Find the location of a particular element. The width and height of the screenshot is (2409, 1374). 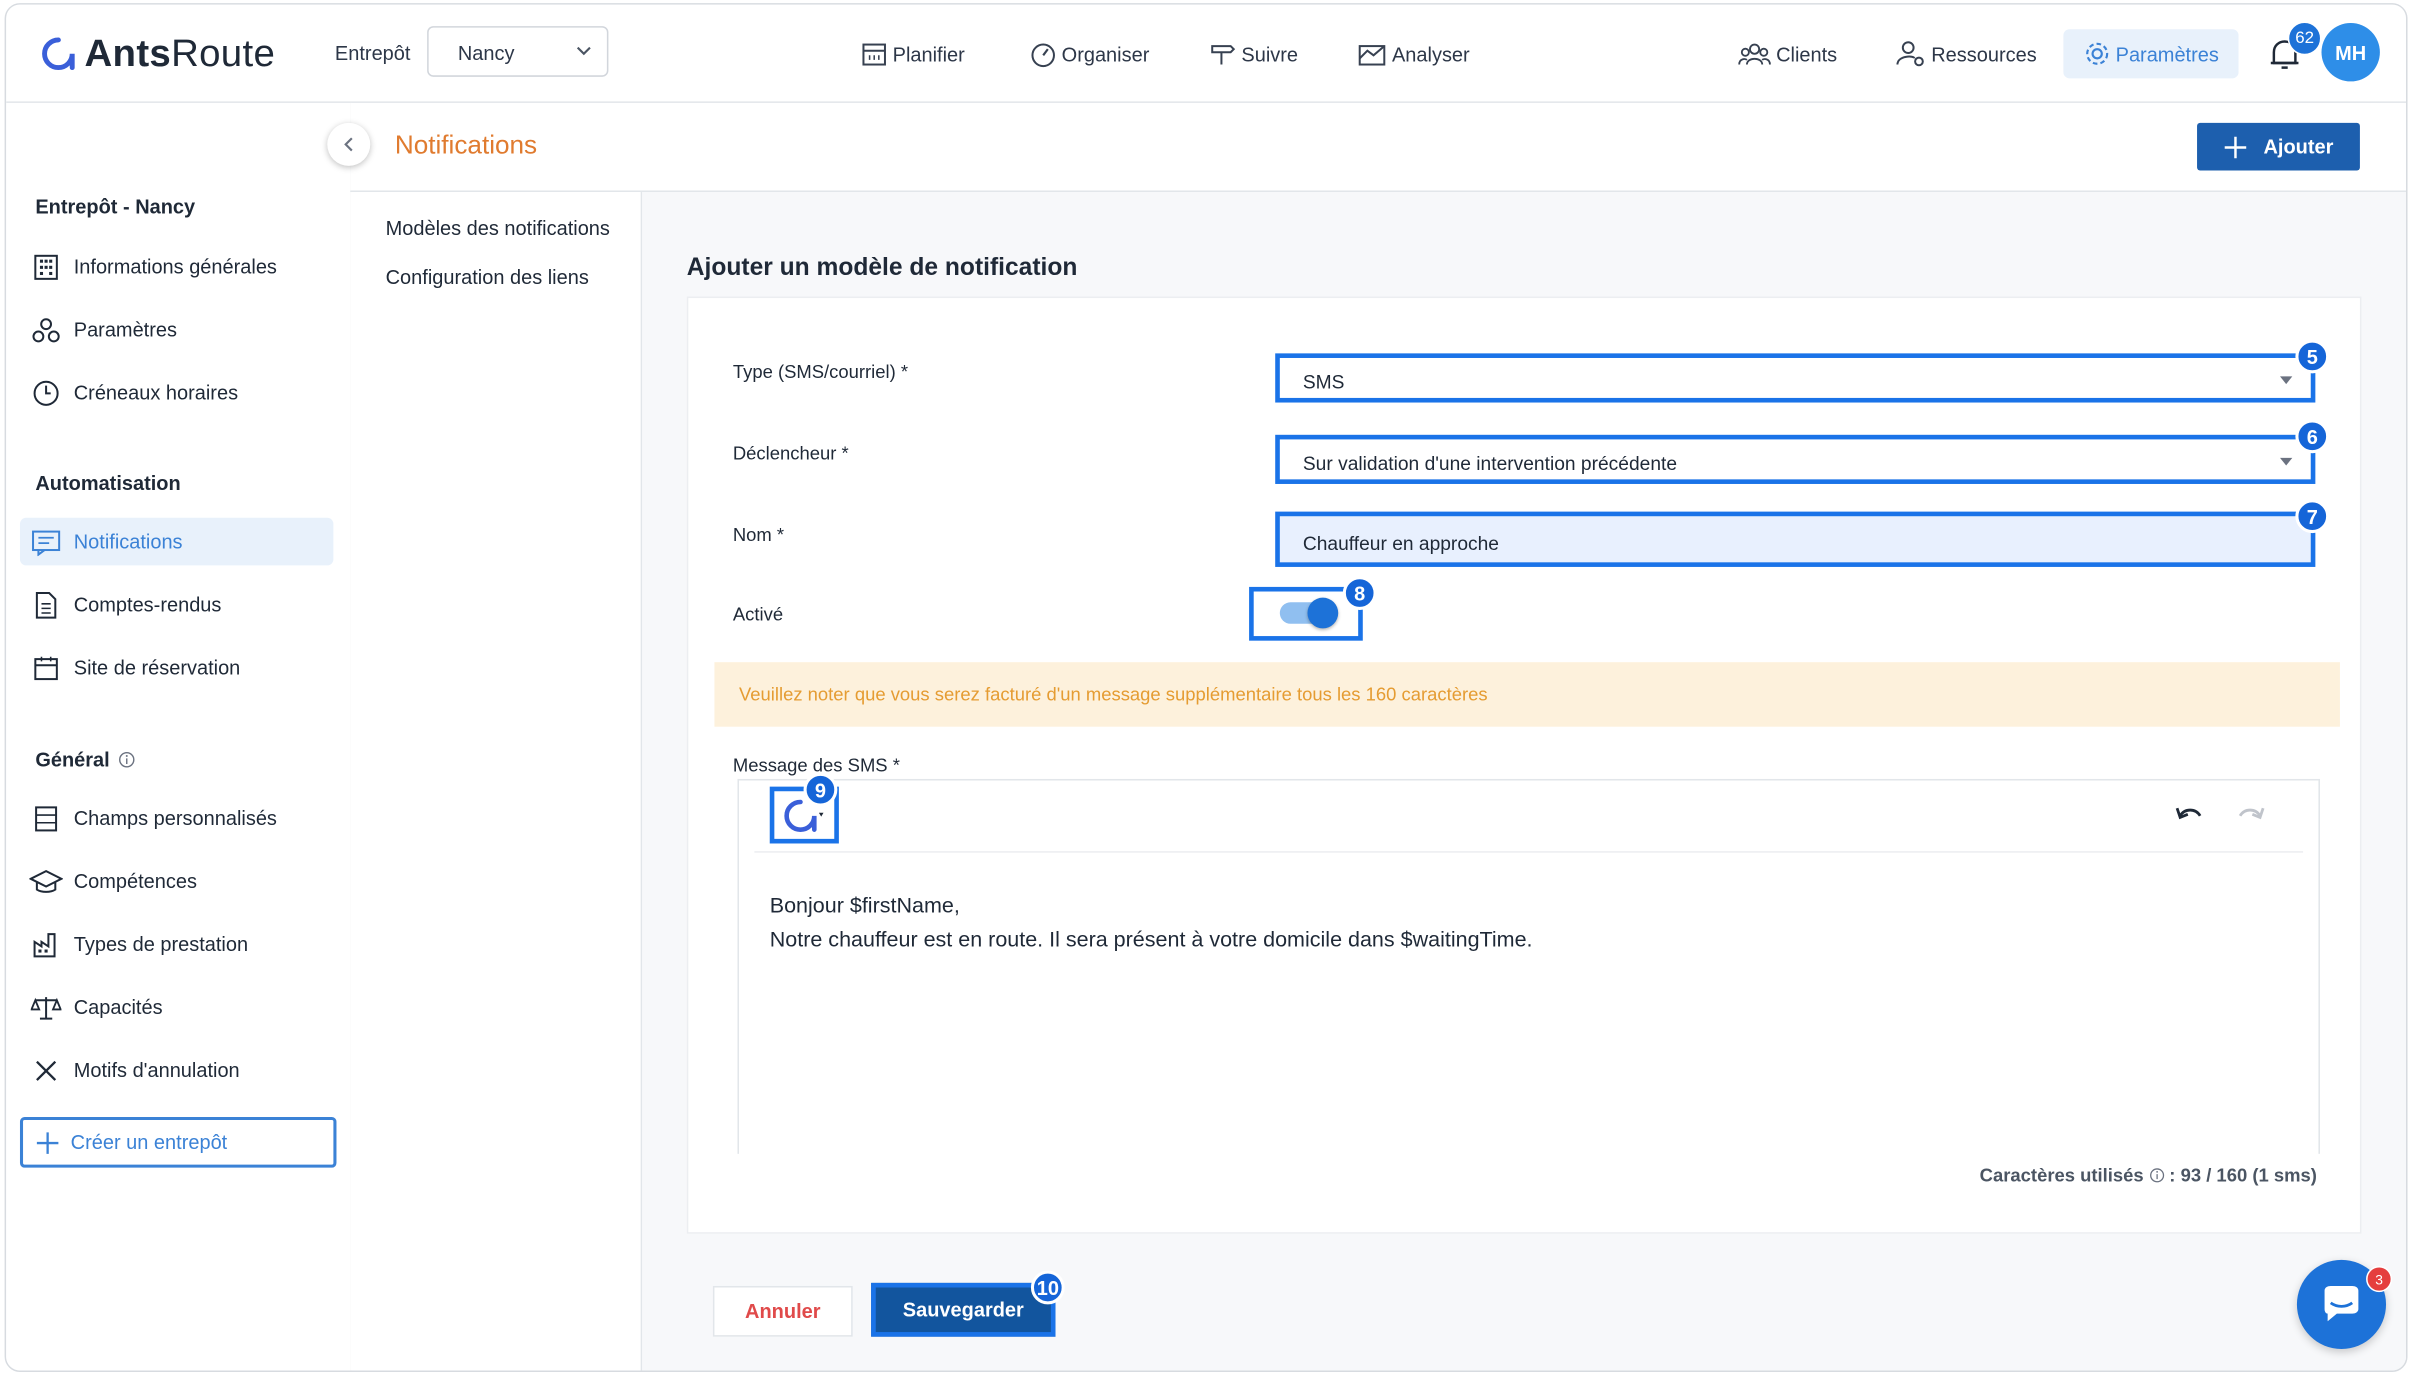

page-header: Notifications Ajouter is located at coordinates (1378, 147).